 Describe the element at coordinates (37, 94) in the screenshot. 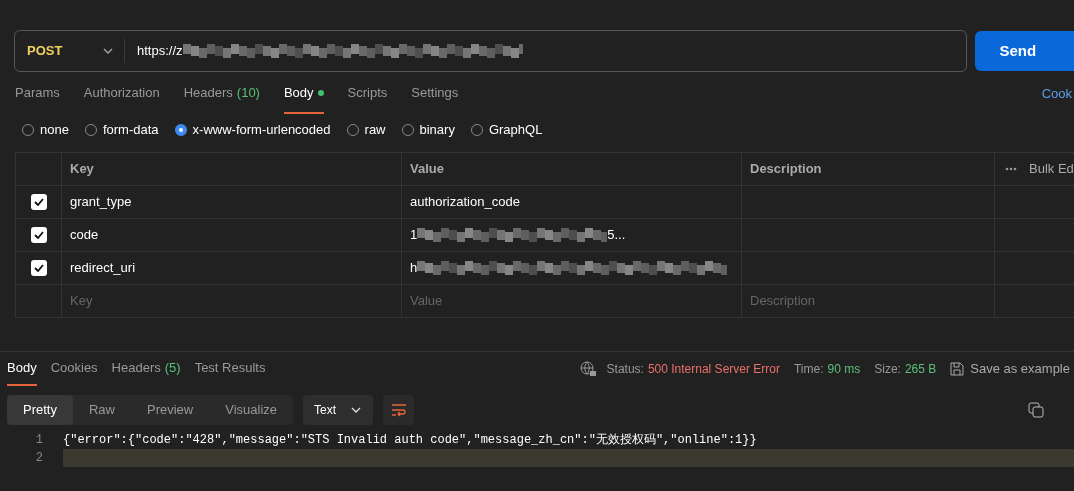

I see `request-tab: Params` at that location.